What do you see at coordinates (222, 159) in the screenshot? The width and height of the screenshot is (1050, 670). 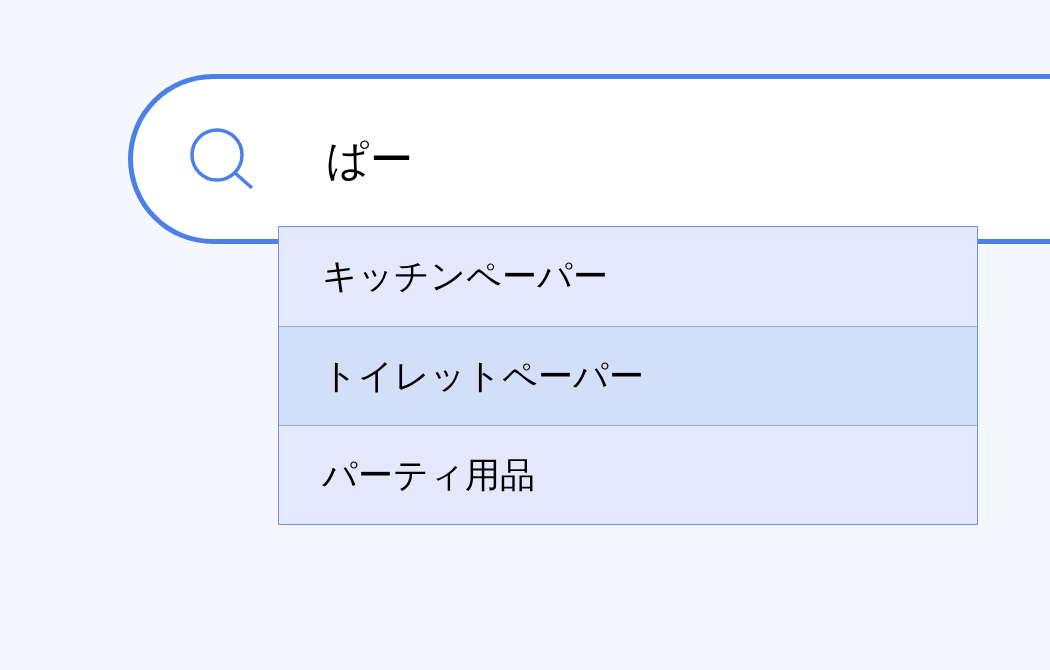 I see `search-icon` at bounding box center [222, 159].